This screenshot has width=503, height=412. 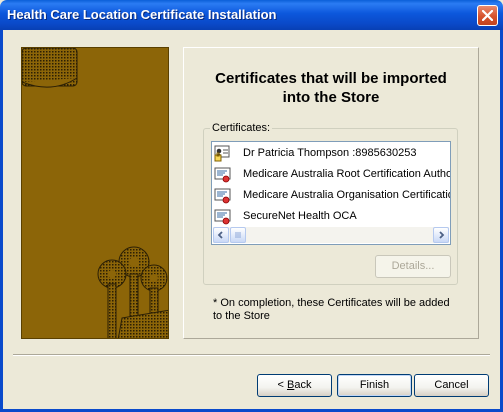 I want to click on scroll-left-button, so click(x=221, y=235).